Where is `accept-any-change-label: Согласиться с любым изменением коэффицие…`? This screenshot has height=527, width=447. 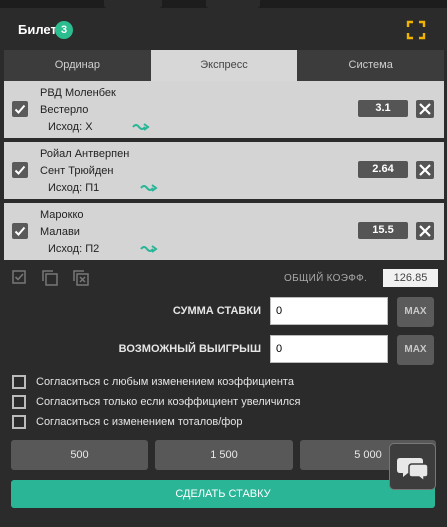 accept-any-change-label: Согласиться с любым изменением коэффицие… is located at coordinates (165, 382).